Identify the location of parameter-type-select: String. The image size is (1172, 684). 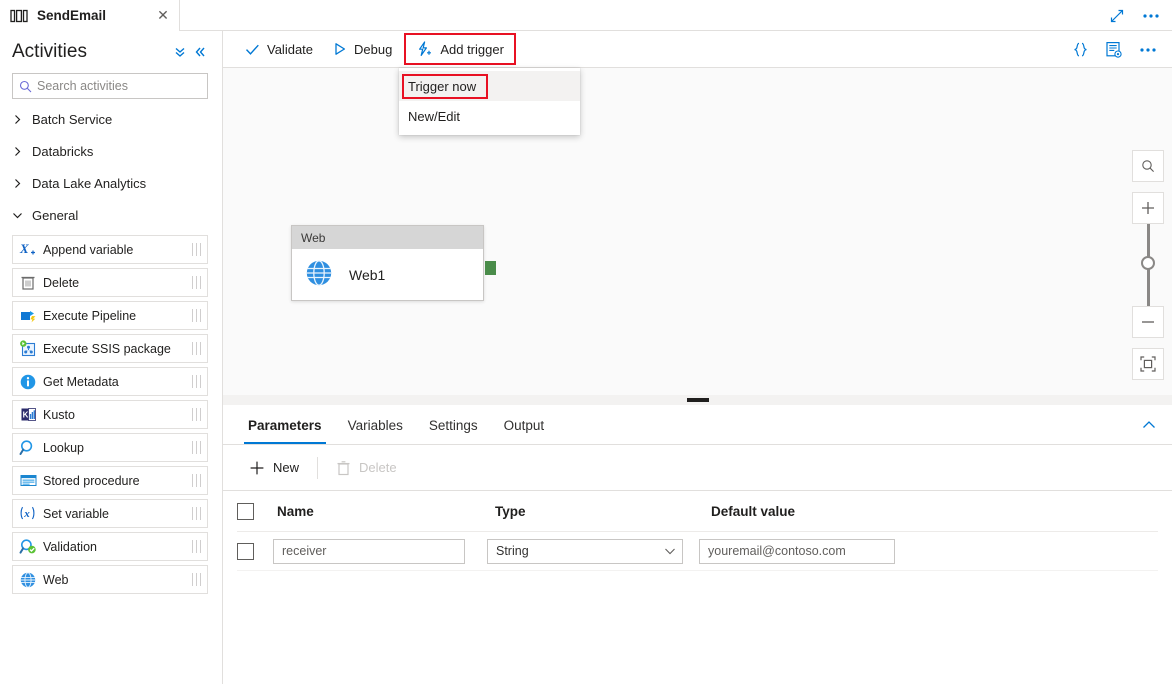
(585, 551).